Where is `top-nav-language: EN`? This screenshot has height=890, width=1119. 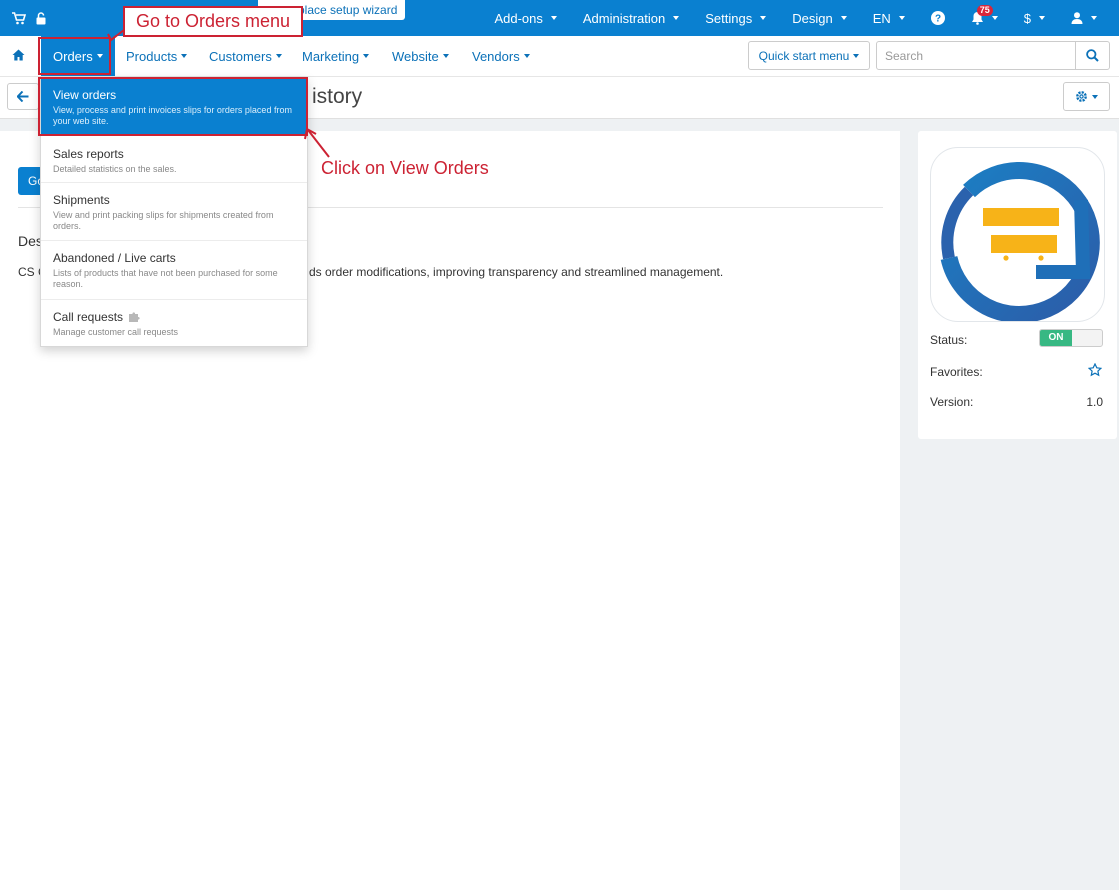
top-nav-language: EN is located at coordinates (889, 18).